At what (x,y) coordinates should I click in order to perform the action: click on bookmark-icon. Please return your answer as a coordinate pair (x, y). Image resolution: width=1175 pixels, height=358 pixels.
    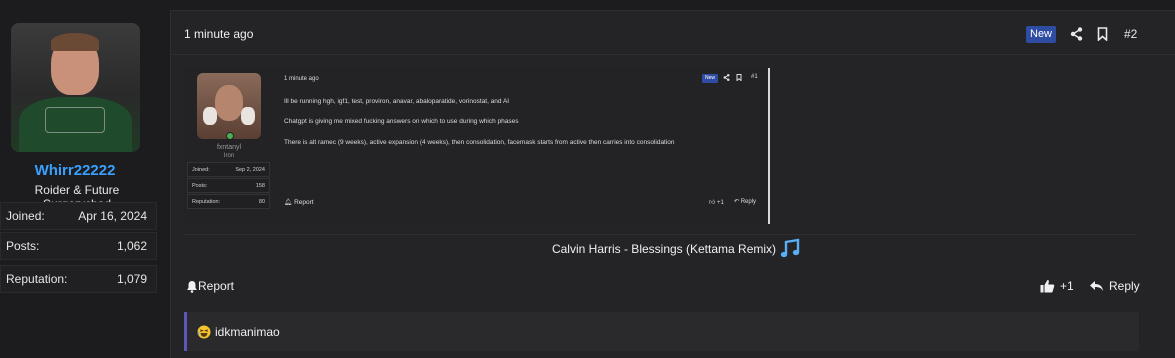
    Looking at the image, I should click on (1102, 34).